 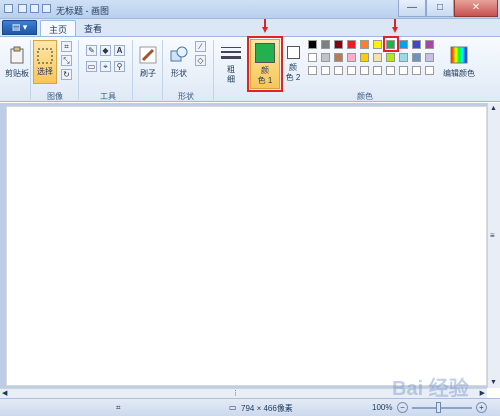 What do you see at coordinates (442, 408) in the screenshot?
I see `zoom-slider` at bounding box center [442, 408].